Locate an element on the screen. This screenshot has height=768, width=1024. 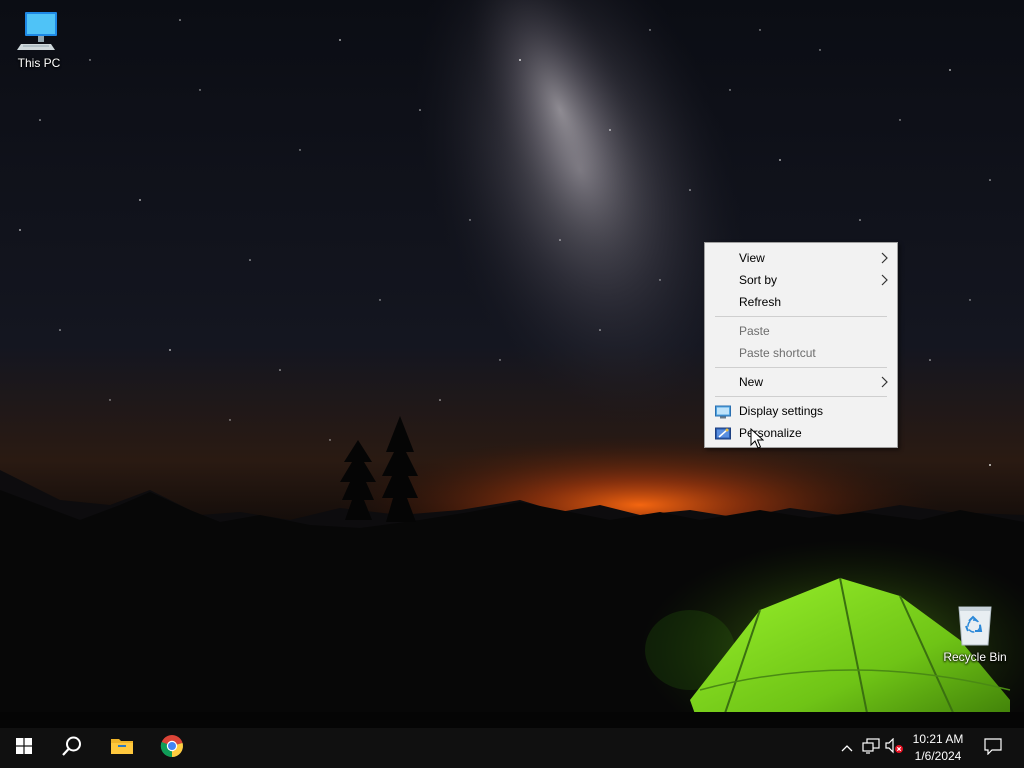
file-explorer-icon is located at coordinates (122, 748).